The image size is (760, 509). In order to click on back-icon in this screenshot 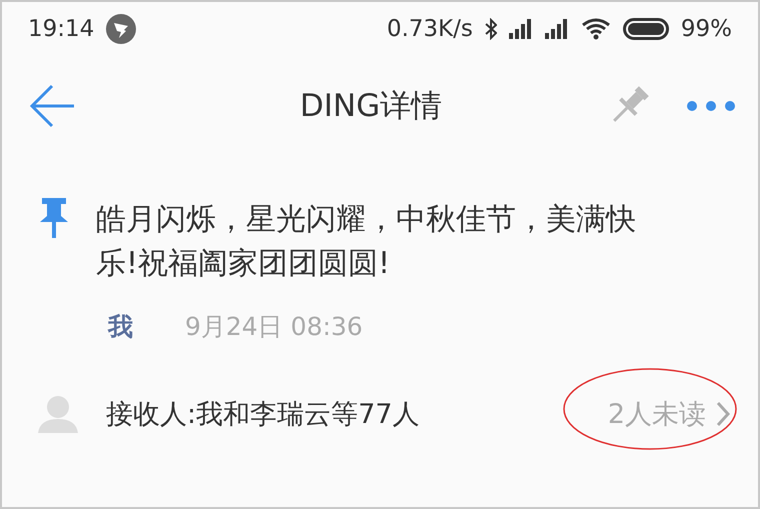, I will do `click(53, 106)`.